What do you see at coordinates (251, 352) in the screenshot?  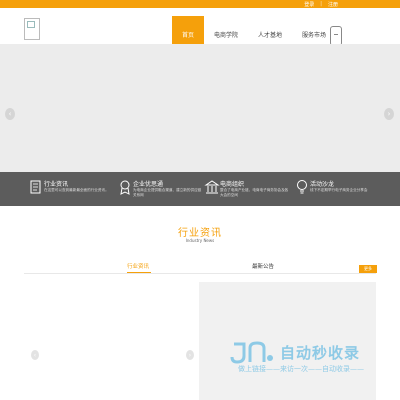 I see `watermark-logo` at bounding box center [251, 352].